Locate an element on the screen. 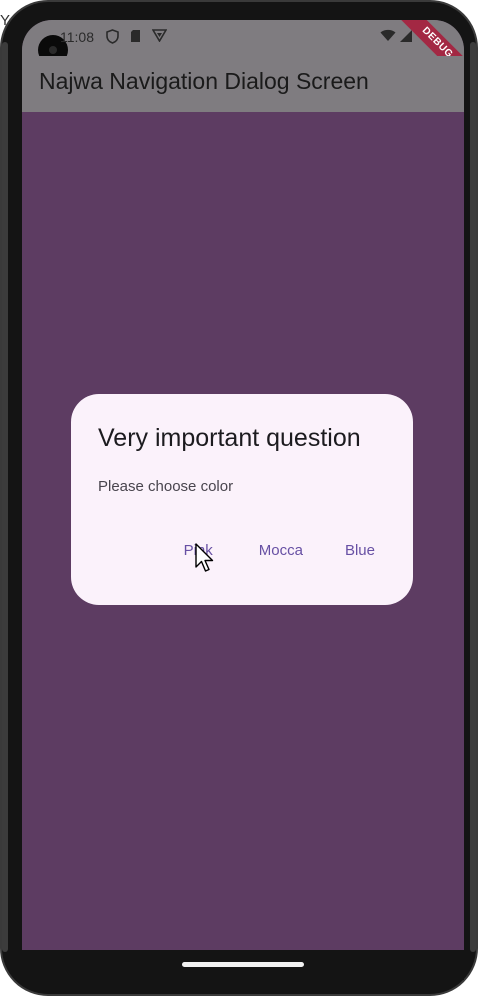  app-bar: Najwa Navigation Dialog Screen is located at coordinates (243, 84).